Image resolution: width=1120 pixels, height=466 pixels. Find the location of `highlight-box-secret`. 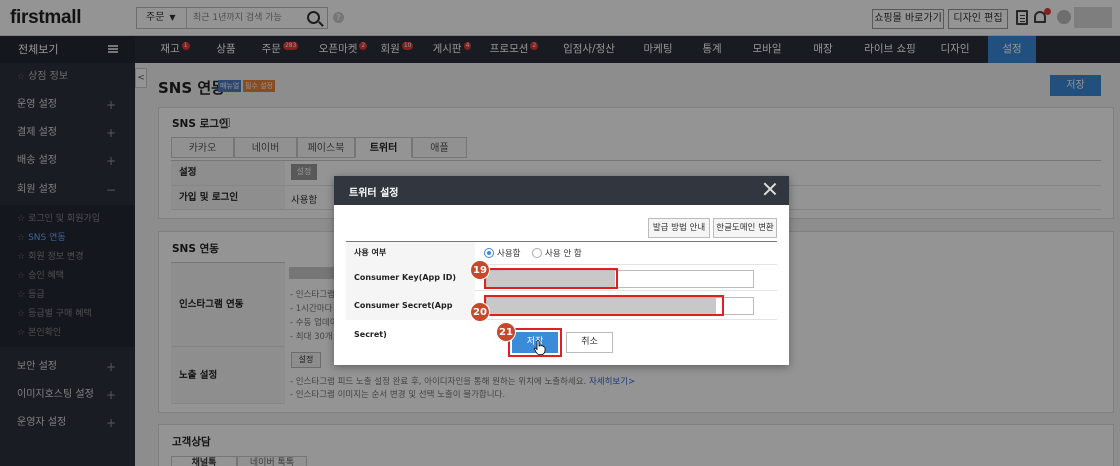

highlight-box-secret is located at coordinates (604, 305).